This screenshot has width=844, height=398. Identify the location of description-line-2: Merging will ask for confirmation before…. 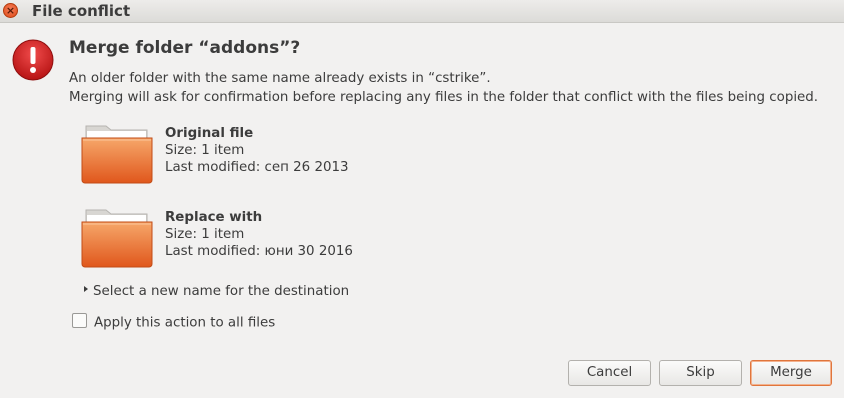
(444, 97).